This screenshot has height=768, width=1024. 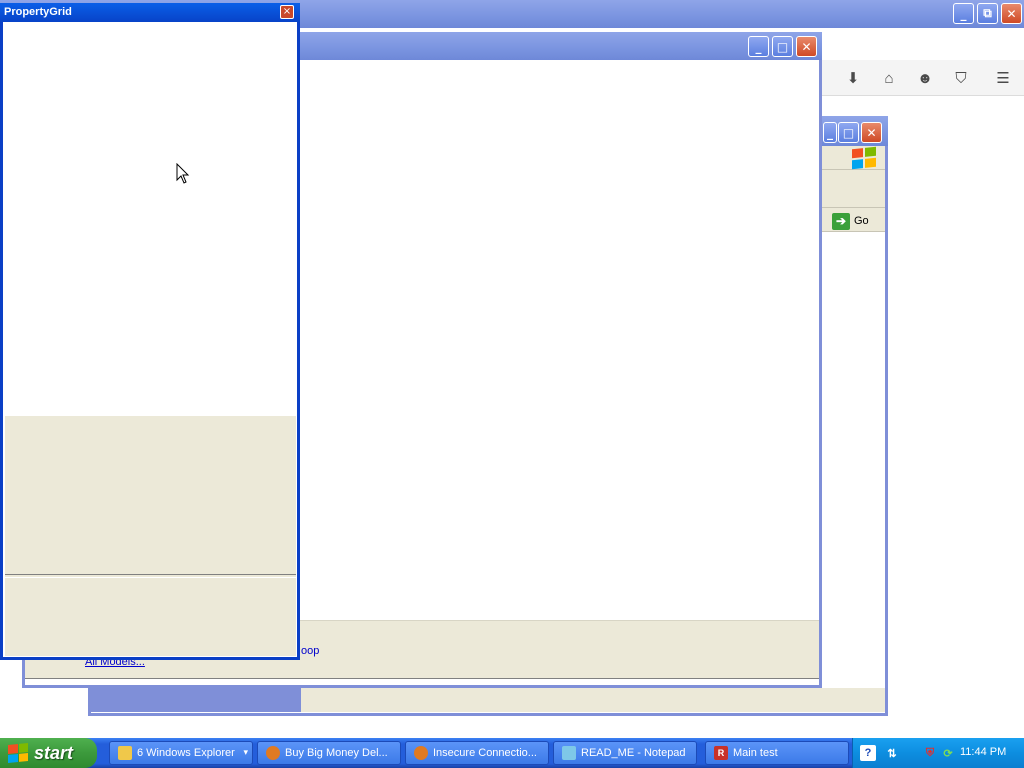 I want to click on restore-icon: ⧉, so click(x=987, y=13).